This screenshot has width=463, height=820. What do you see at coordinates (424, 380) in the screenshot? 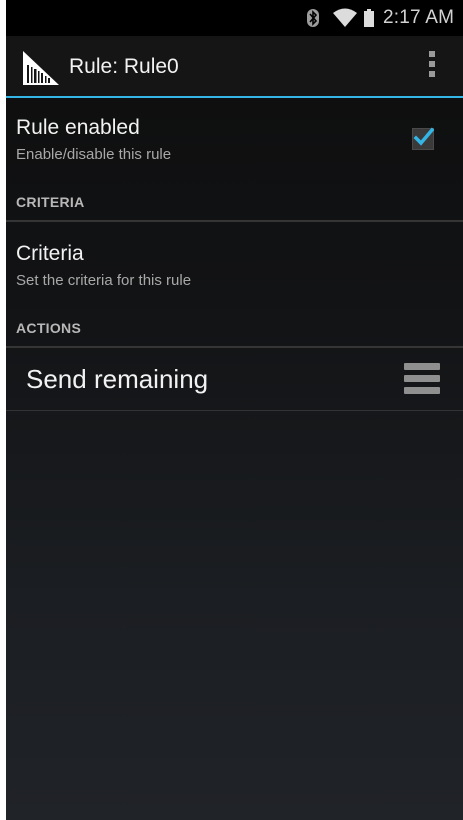
I see `drag-handle-icon` at bounding box center [424, 380].